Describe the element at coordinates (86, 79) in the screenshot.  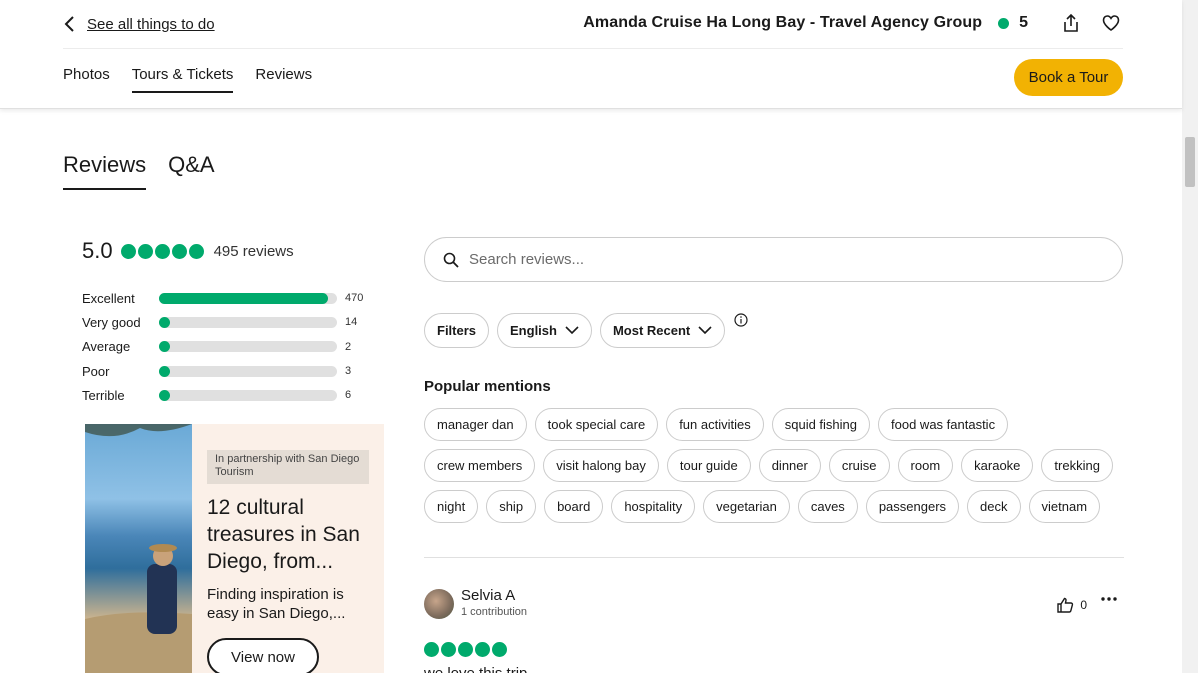
I see `tab-photos: Photos` at that location.